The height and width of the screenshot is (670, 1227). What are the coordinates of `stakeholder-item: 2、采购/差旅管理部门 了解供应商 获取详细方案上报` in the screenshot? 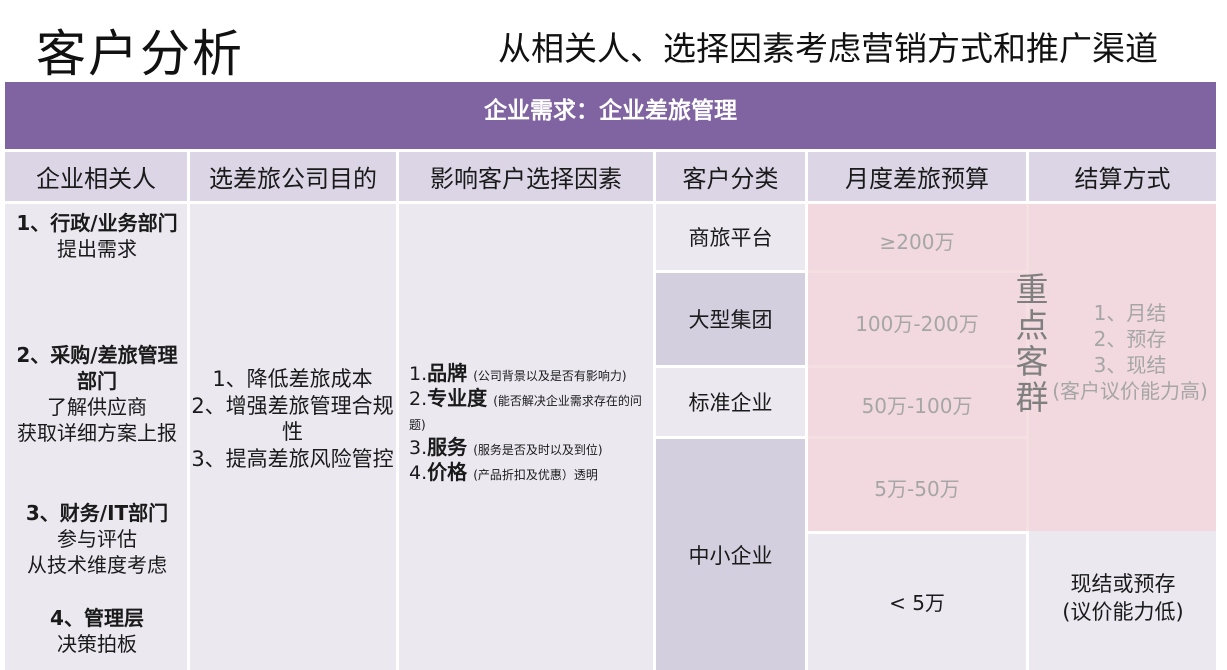 It's located at (97, 394).